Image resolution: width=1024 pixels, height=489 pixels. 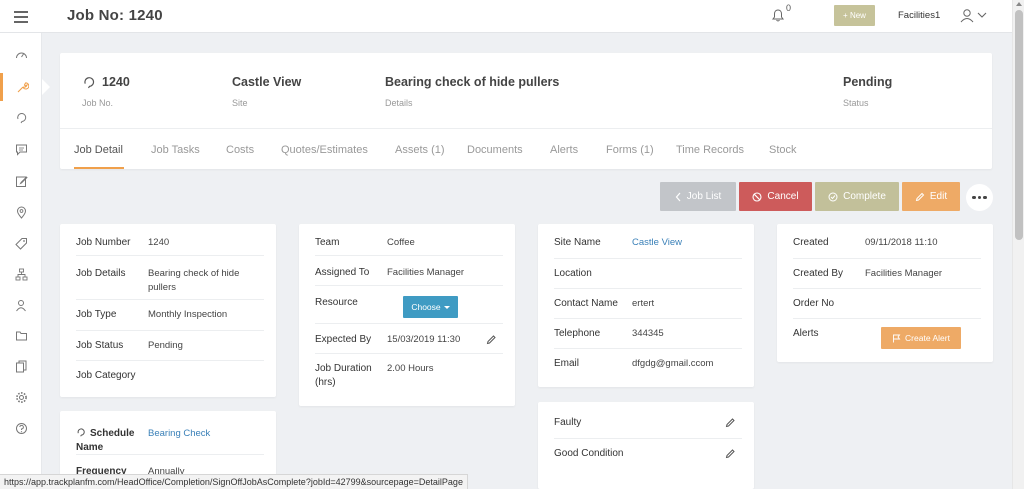 What do you see at coordinates (409, 240) in the screenshot?
I see `team-row: Team Coffee` at bounding box center [409, 240].